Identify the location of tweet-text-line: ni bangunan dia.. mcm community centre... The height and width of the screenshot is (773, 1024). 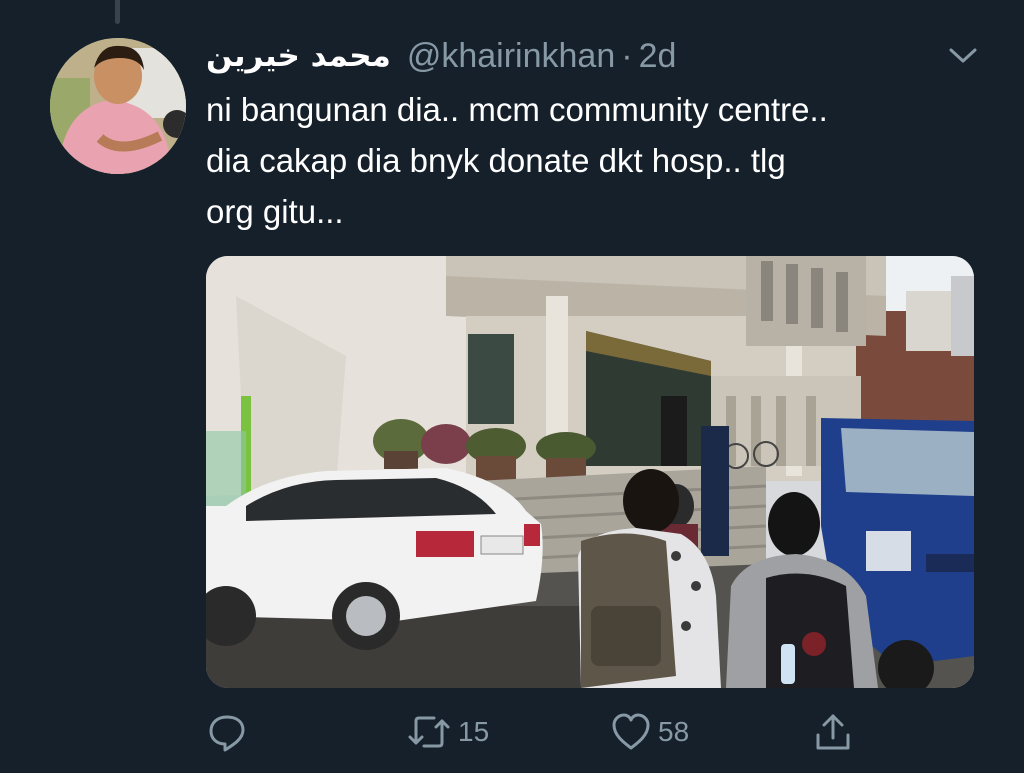
(517, 109).